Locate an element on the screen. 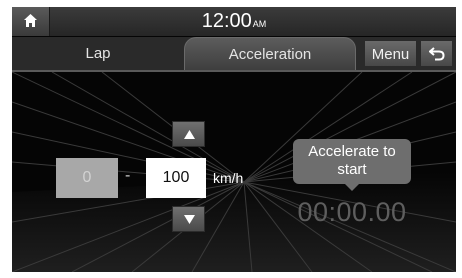 The image size is (462, 278). end-speed-field: 100 is located at coordinates (176, 178).